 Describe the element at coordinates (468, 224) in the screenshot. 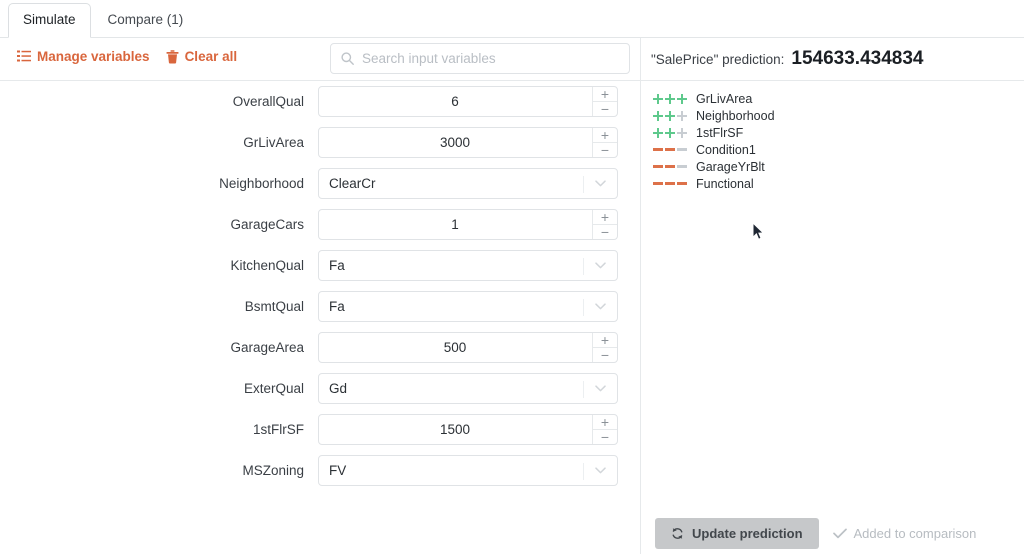

I see `garagecars-input: 1 + −` at that location.